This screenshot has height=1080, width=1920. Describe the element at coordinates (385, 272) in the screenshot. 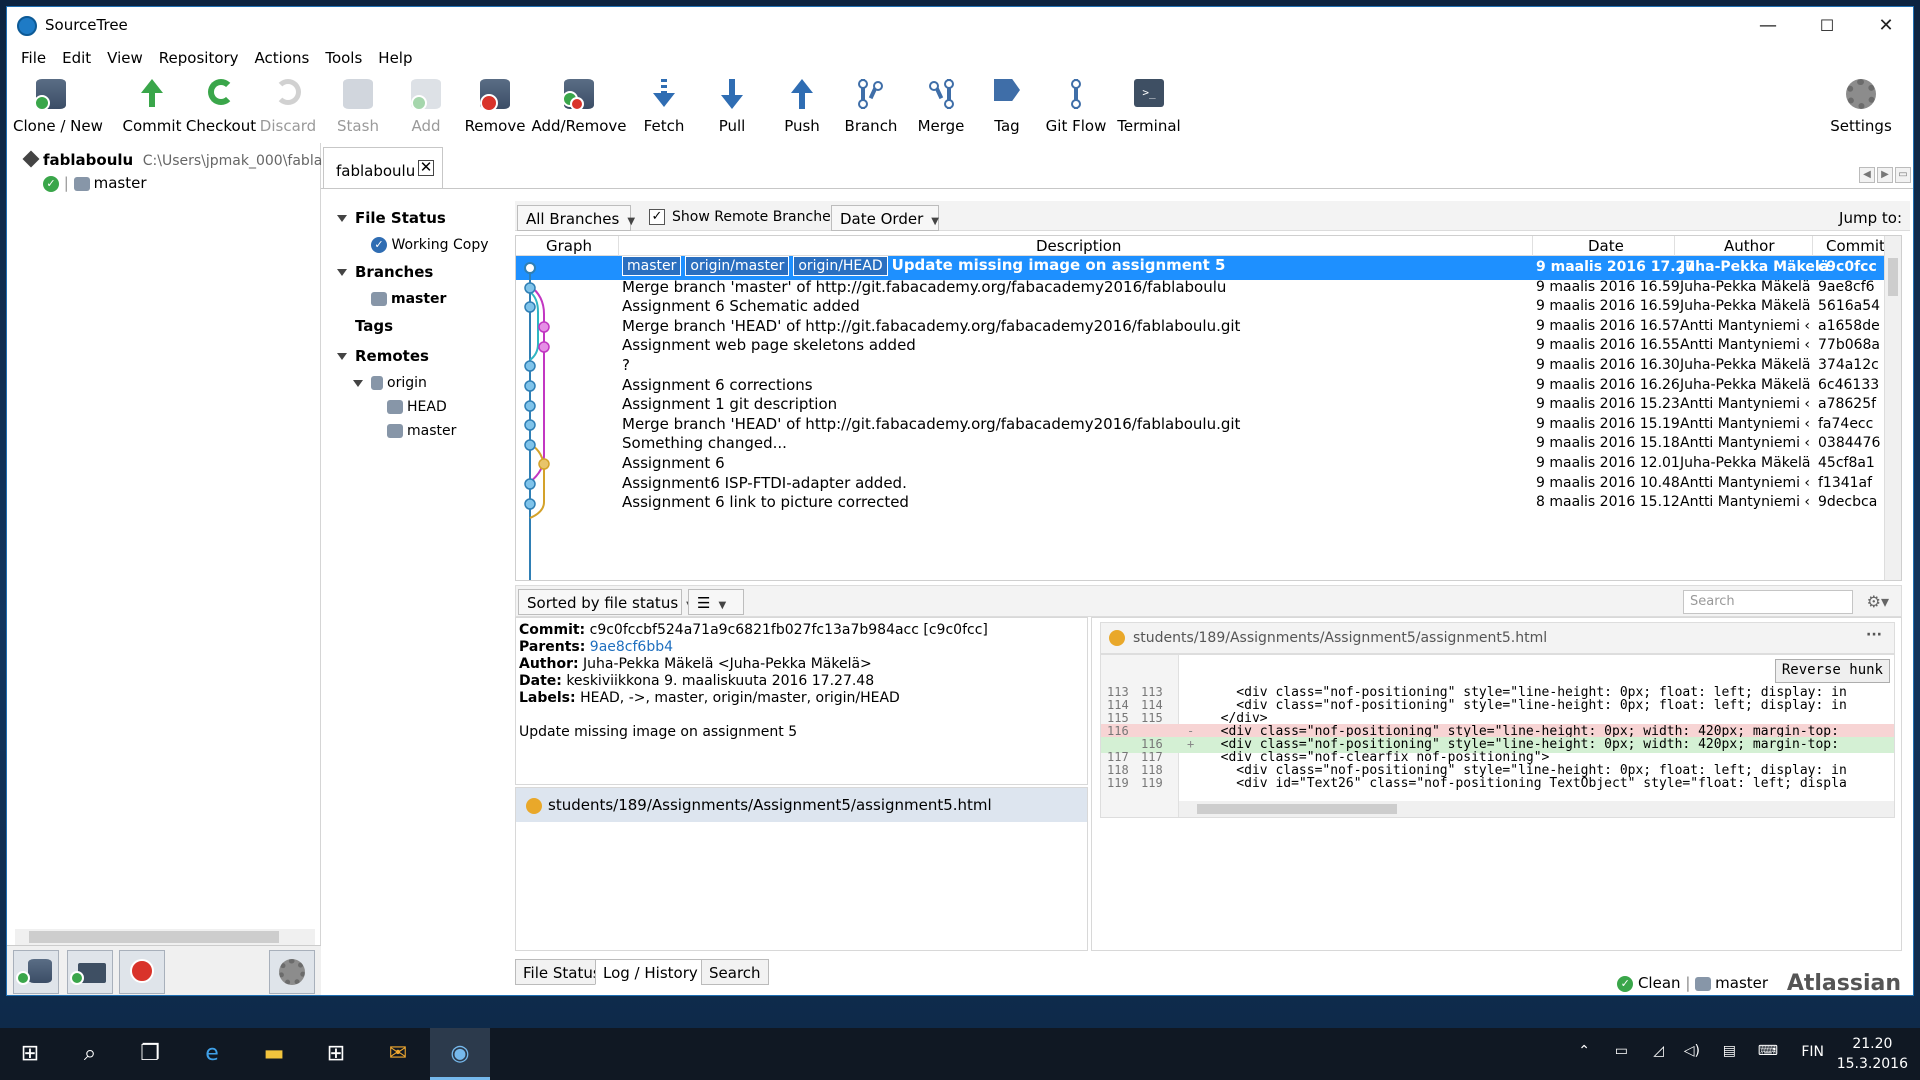

I see `tree-branches: Branches` at that location.